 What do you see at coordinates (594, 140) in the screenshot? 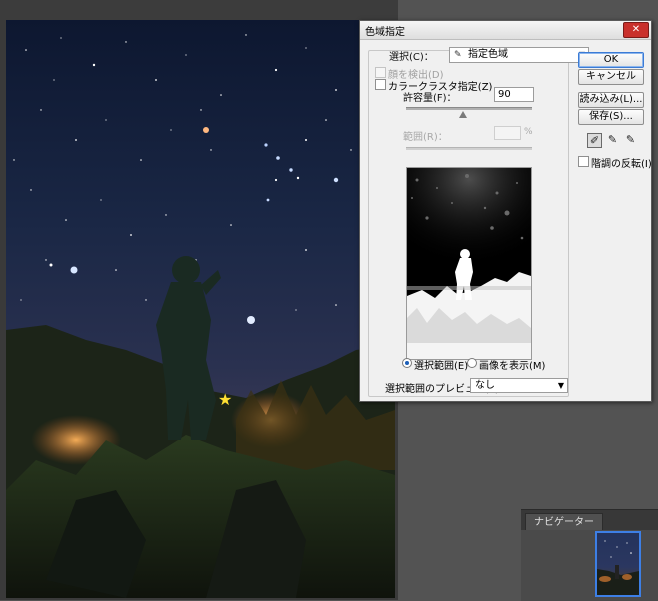
I see `eyedropper-icon: ✐` at bounding box center [594, 140].